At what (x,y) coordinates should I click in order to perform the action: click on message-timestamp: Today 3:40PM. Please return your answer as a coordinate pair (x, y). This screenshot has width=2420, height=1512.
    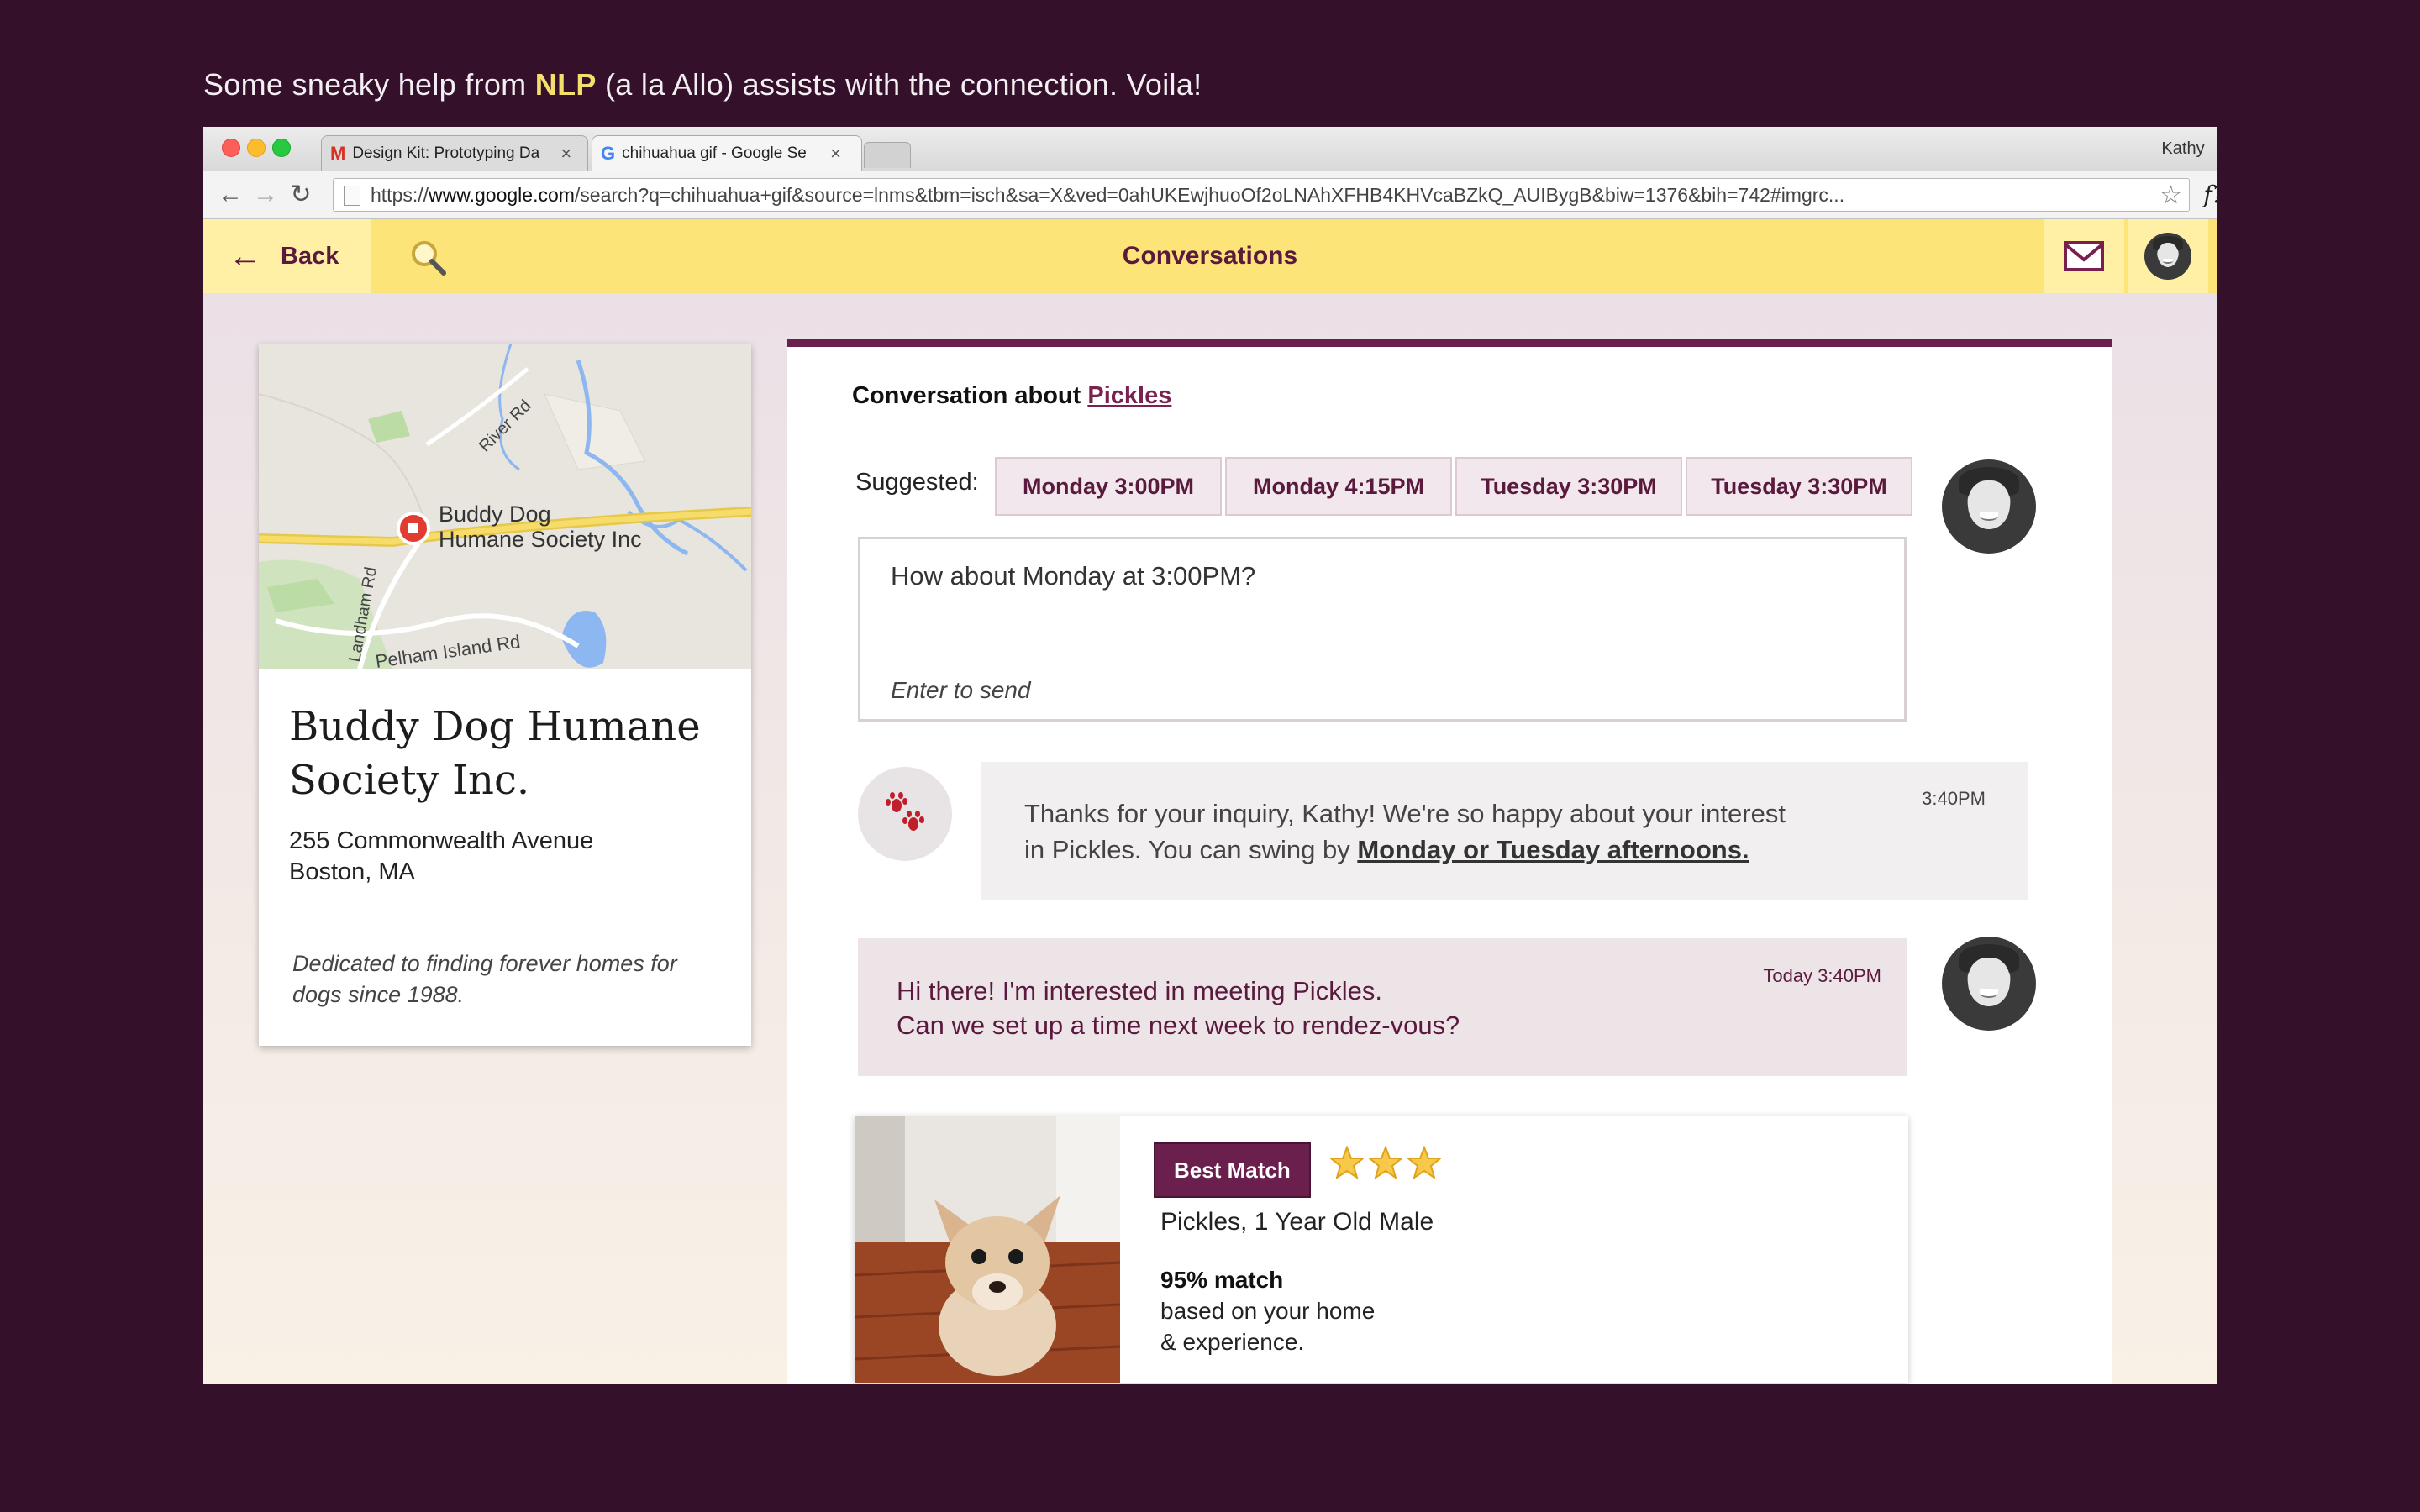
    Looking at the image, I should click on (1822, 975).